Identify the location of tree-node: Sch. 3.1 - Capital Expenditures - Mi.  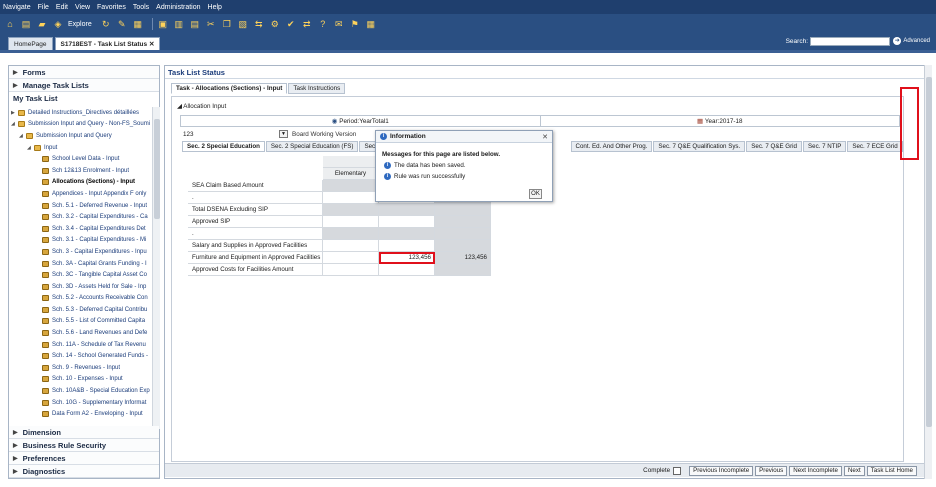
(80, 241).